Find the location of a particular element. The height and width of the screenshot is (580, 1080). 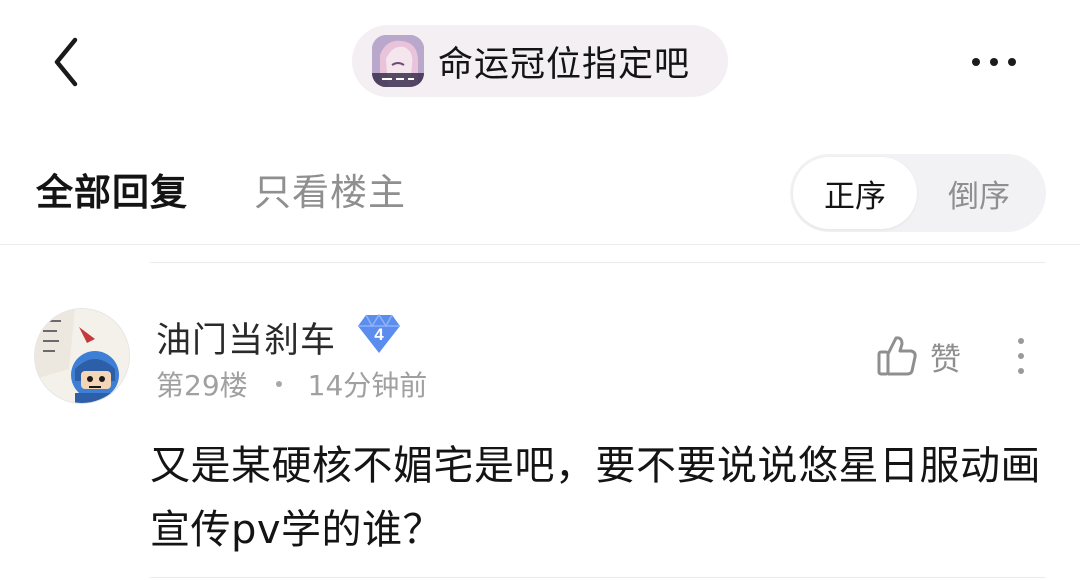

back-button is located at coordinates (66, 62).